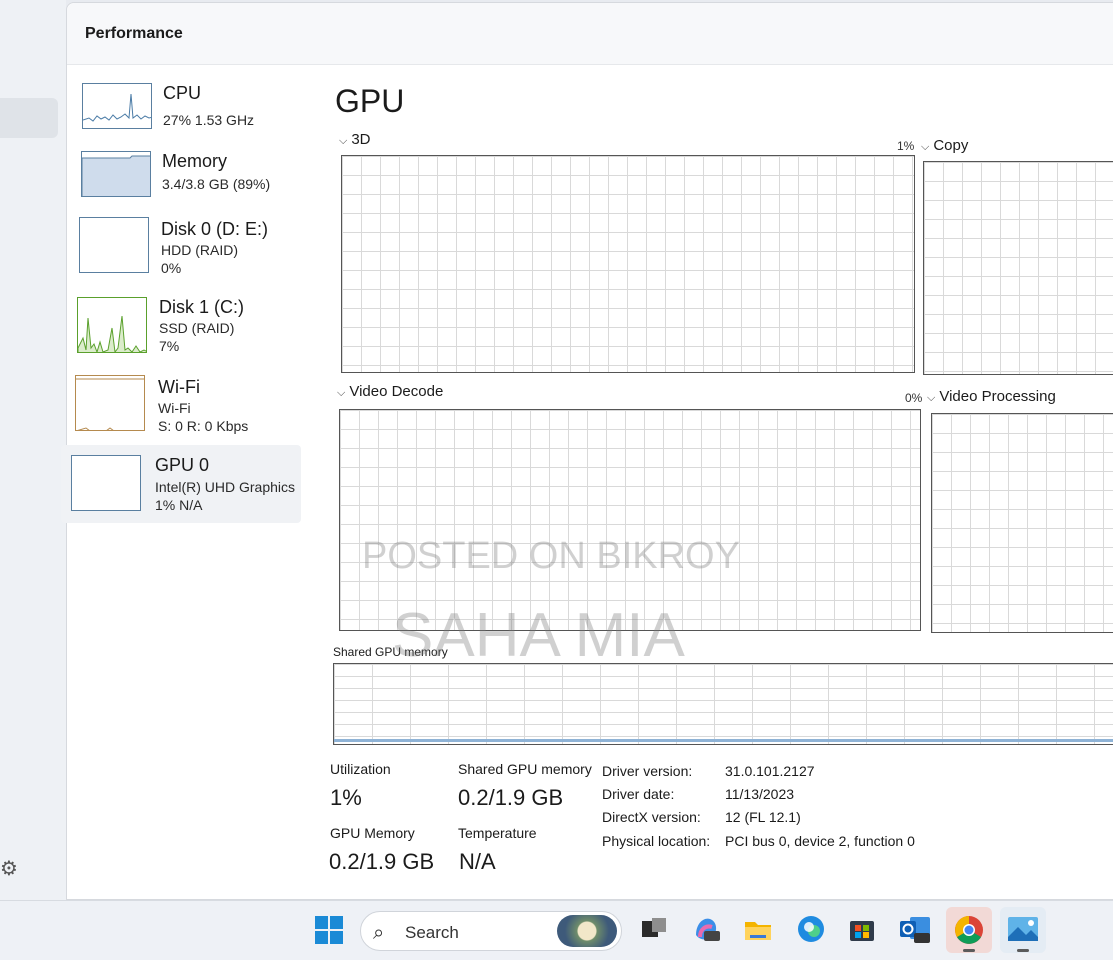 Image resolution: width=1113 pixels, height=960 pixels. Describe the element at coordinates (370, 101) in the screenshot. I see `gpu-heading: GPU` at that location.